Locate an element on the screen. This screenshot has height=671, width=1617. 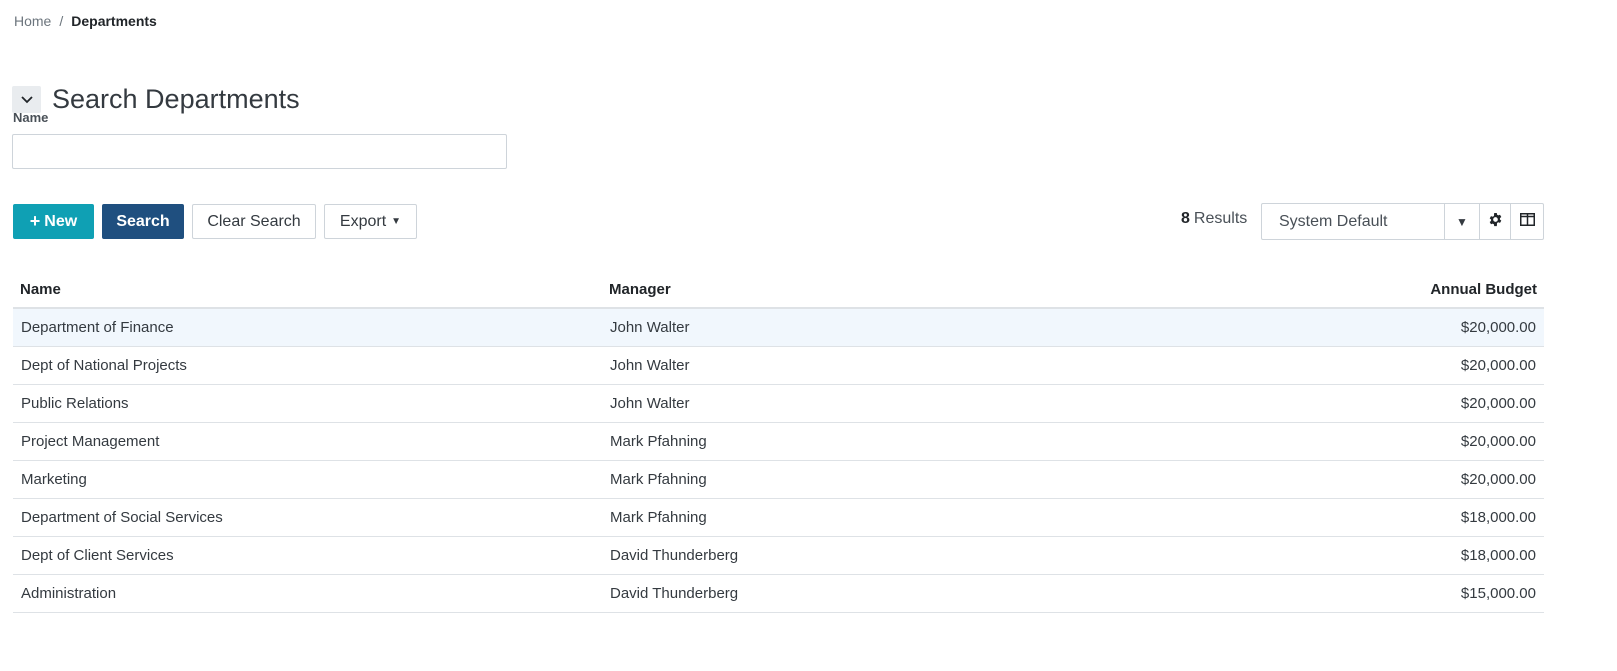
table-row: Marketing Mark Pfahning $20,000.00 is located at coordinates (778, 479).